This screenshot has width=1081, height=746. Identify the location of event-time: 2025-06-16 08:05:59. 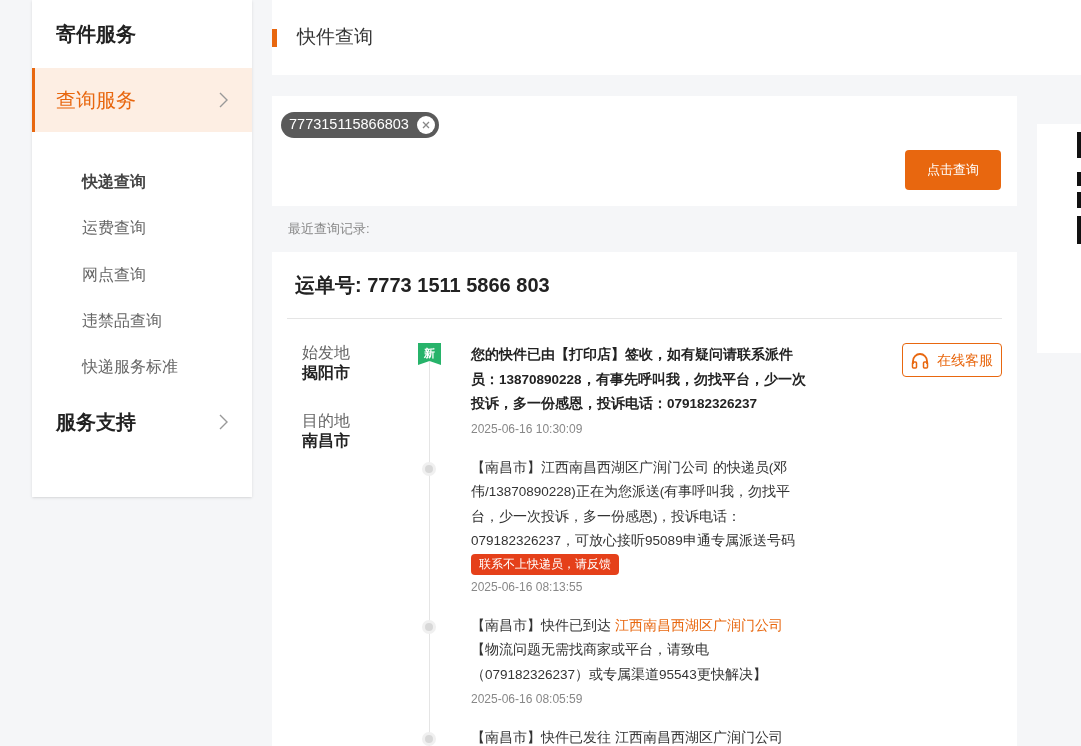
(527, 699).